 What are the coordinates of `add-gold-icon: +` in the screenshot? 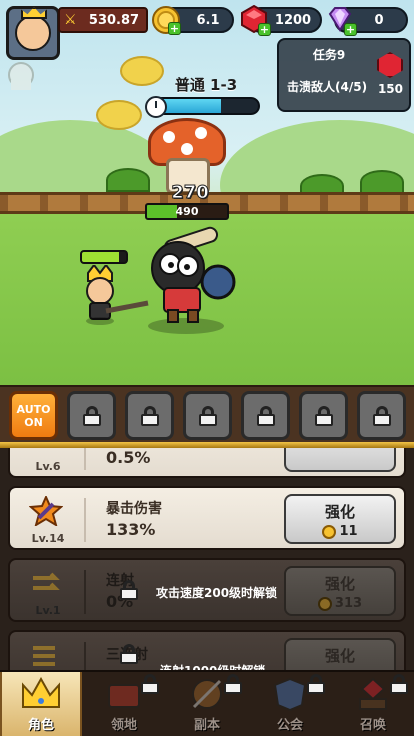 It's located at (174, 28).